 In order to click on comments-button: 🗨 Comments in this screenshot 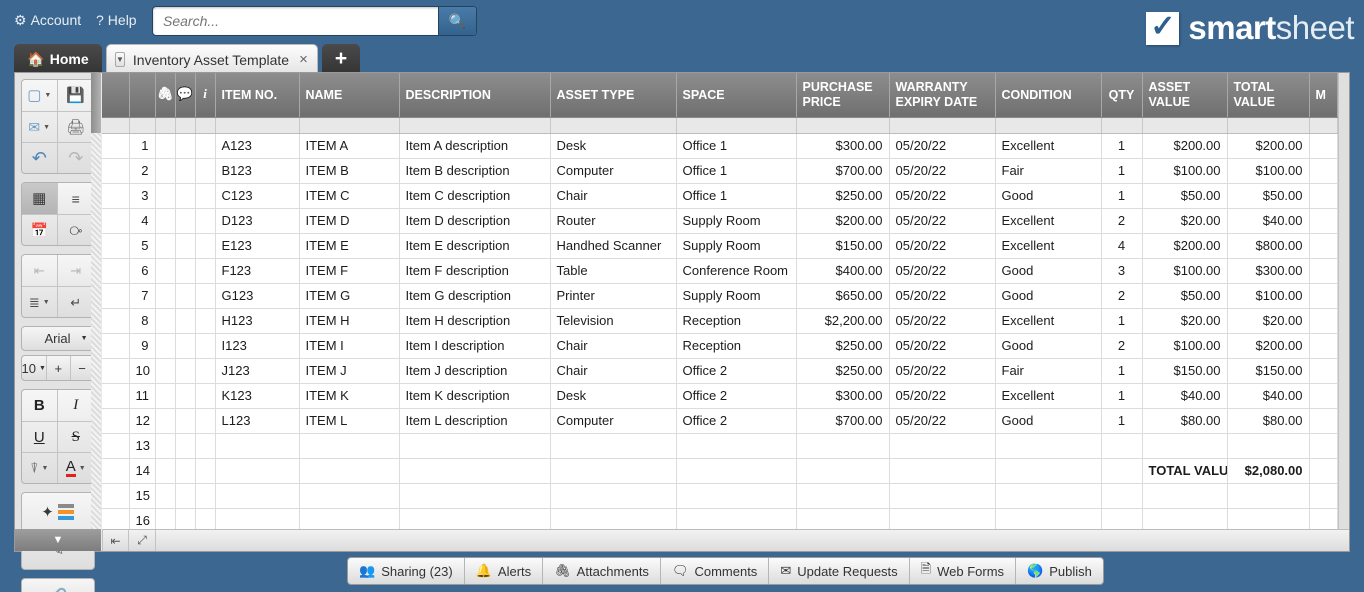, I will do `click(713, 571)`.